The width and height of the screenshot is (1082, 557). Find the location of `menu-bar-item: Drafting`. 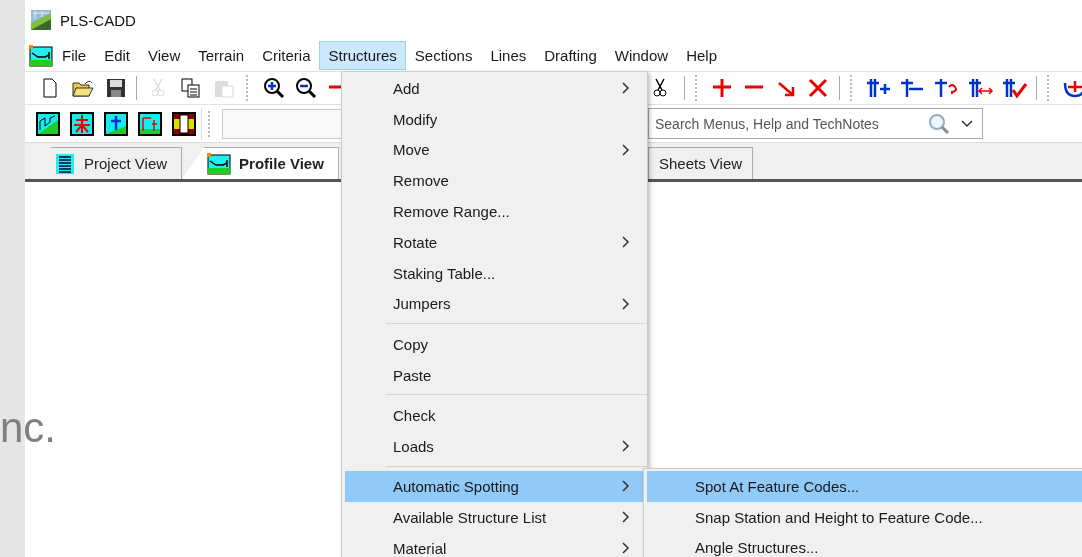

menu-bar-item: Drafting is located at coordinates (570, 55).